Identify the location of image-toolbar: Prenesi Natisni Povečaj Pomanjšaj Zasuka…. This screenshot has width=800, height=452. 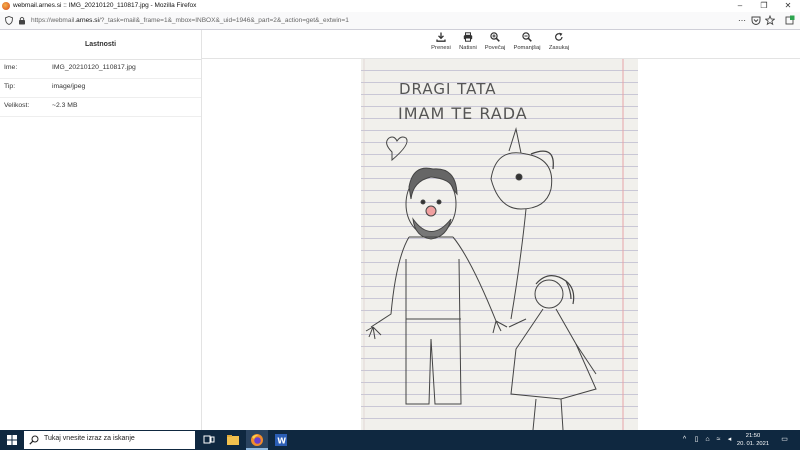
(501, 44).